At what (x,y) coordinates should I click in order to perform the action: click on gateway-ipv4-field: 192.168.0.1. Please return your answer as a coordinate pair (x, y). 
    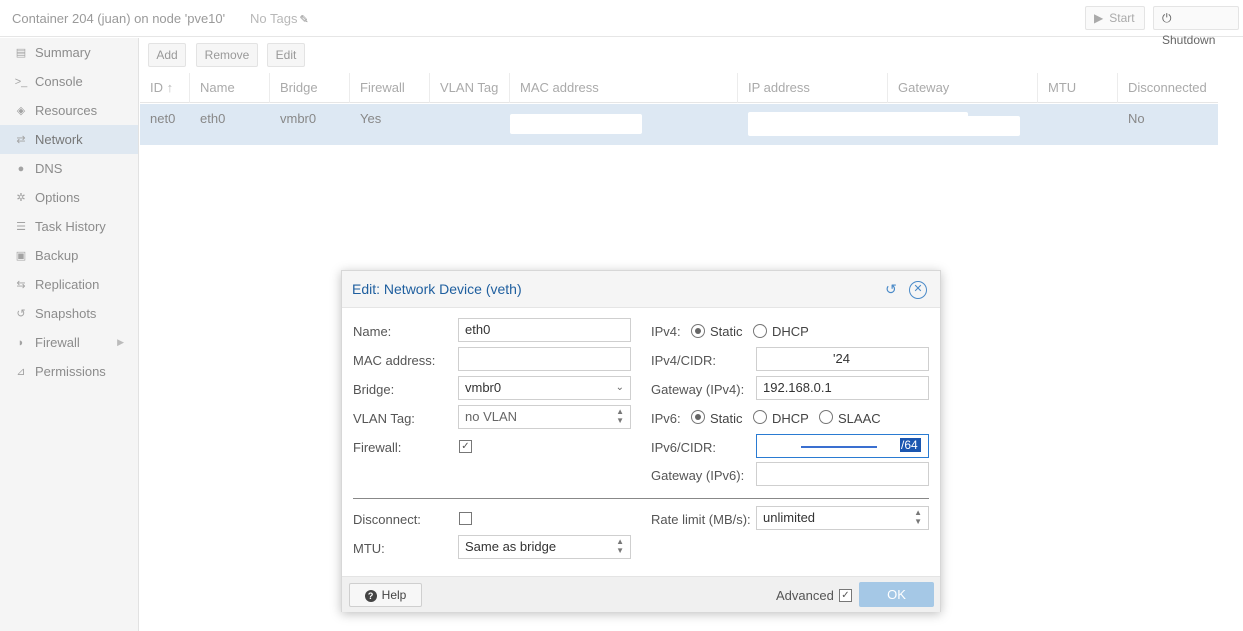
    Looking at the image, I should click on (842, 388).